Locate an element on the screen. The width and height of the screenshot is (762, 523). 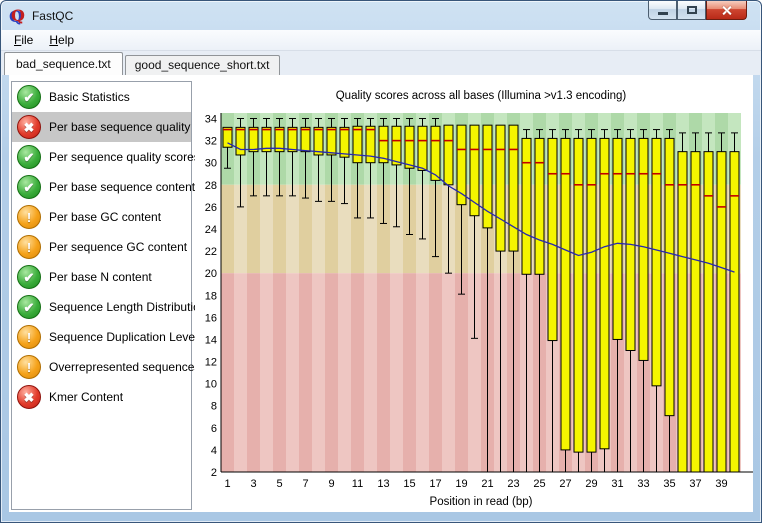
minimize-button is located at coordinates (662, 10).